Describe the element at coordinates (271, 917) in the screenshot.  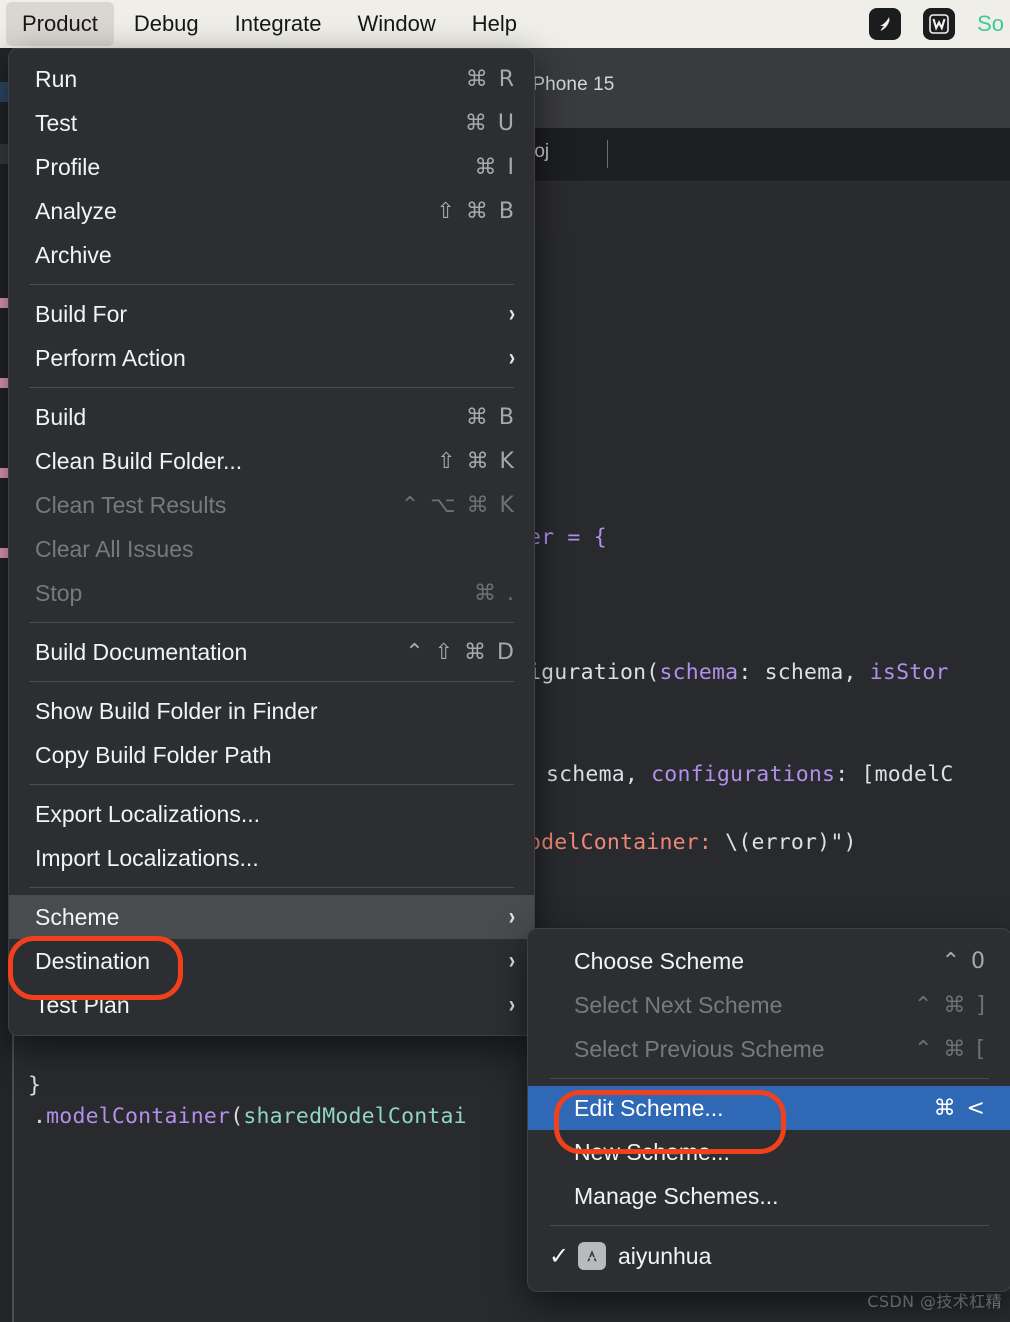
I see `menu-item-scheme: Scheme ›` at that location.